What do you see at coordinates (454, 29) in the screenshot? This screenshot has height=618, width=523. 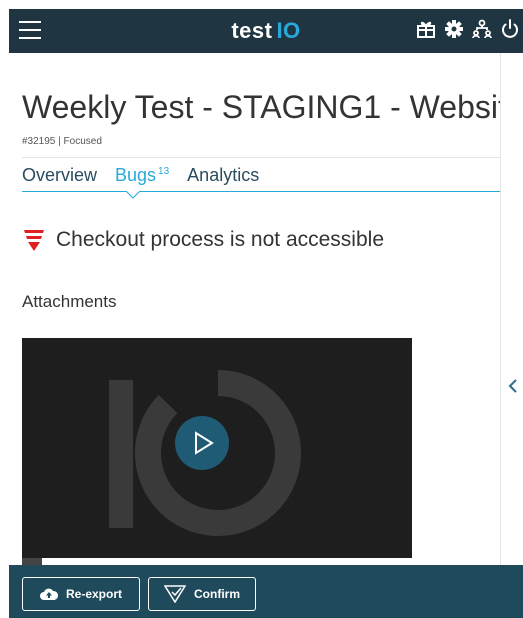 I see `gear-icon` at bounding box center [454, 29].